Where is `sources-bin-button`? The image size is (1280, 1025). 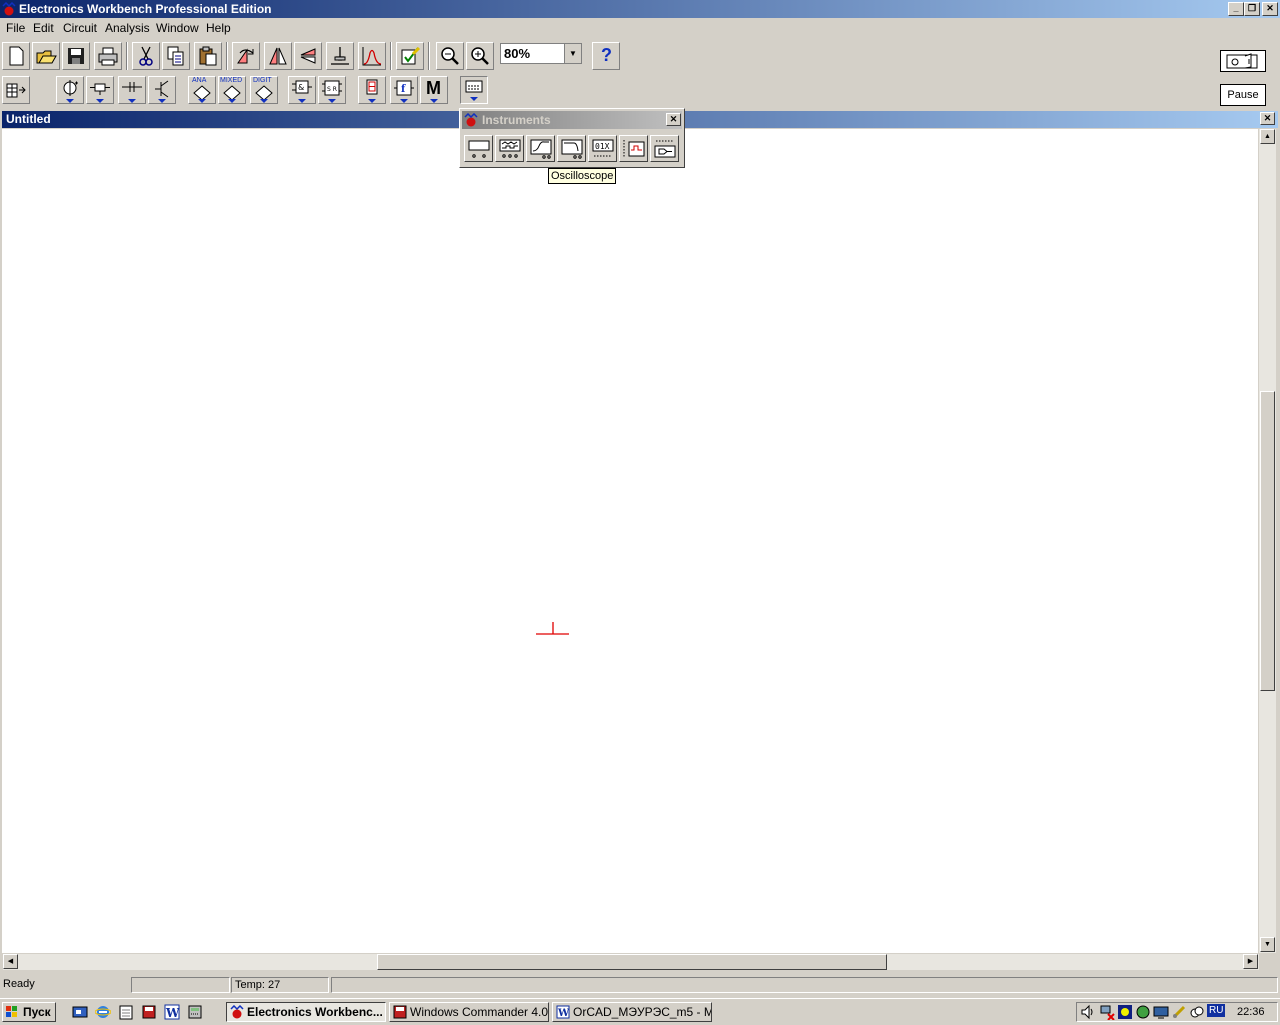
sources-bin-button is located at coordinates (70, 90).